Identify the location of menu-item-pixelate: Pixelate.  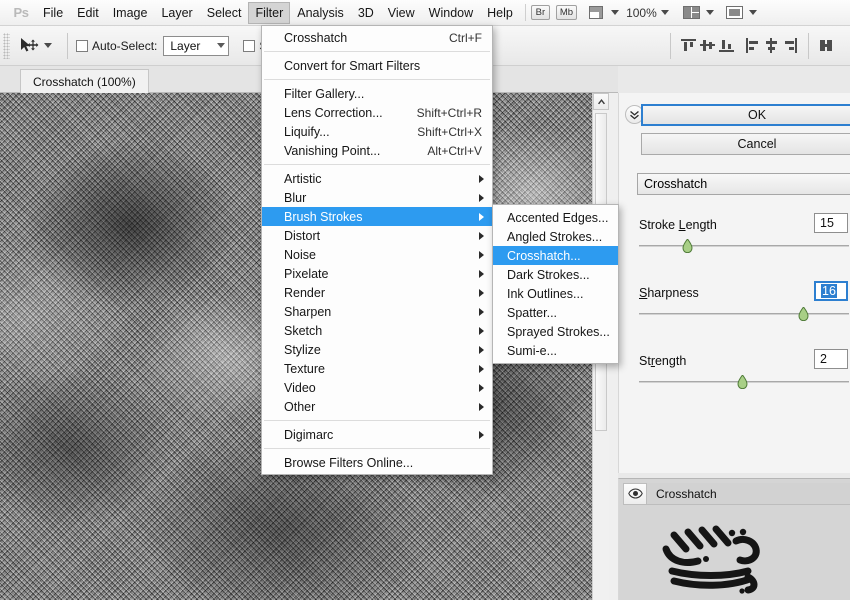
(377, 273).